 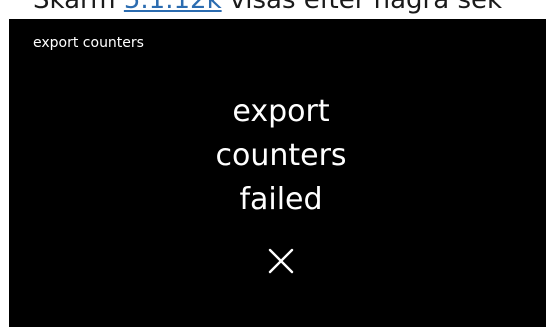 I want to click on document-caption: Skärm 5.1.12k visas efter några sek, so click(x=267, y=8).